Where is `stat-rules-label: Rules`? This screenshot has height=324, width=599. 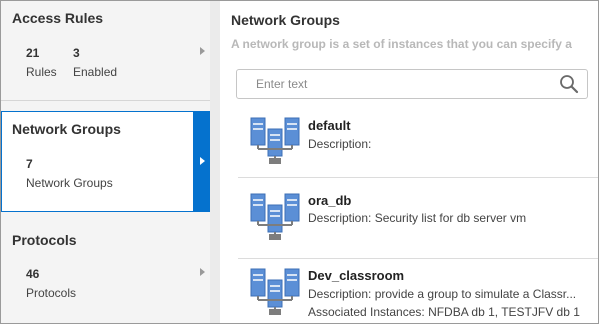 stat-rules-label: Rules is located at coordinates (41, 72).